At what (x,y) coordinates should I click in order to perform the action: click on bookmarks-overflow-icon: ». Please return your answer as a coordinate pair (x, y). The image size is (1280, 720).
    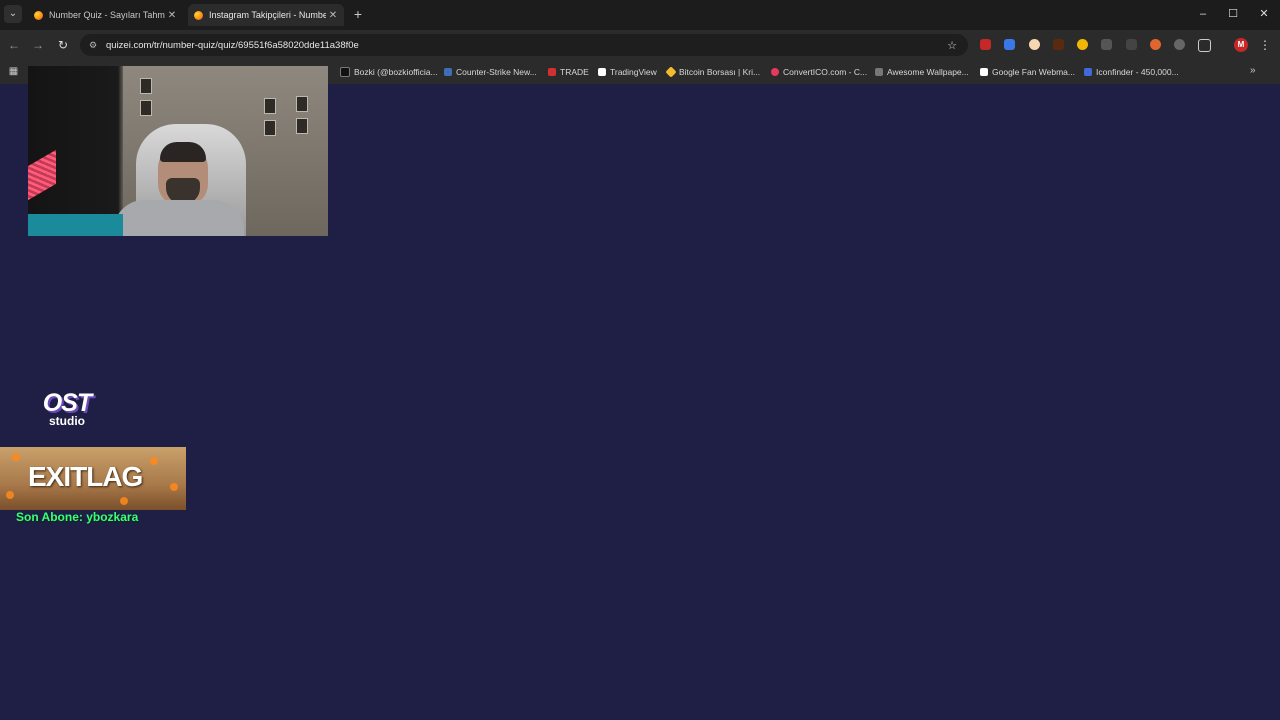
    Looking at the image, I should click on (1253, 70).